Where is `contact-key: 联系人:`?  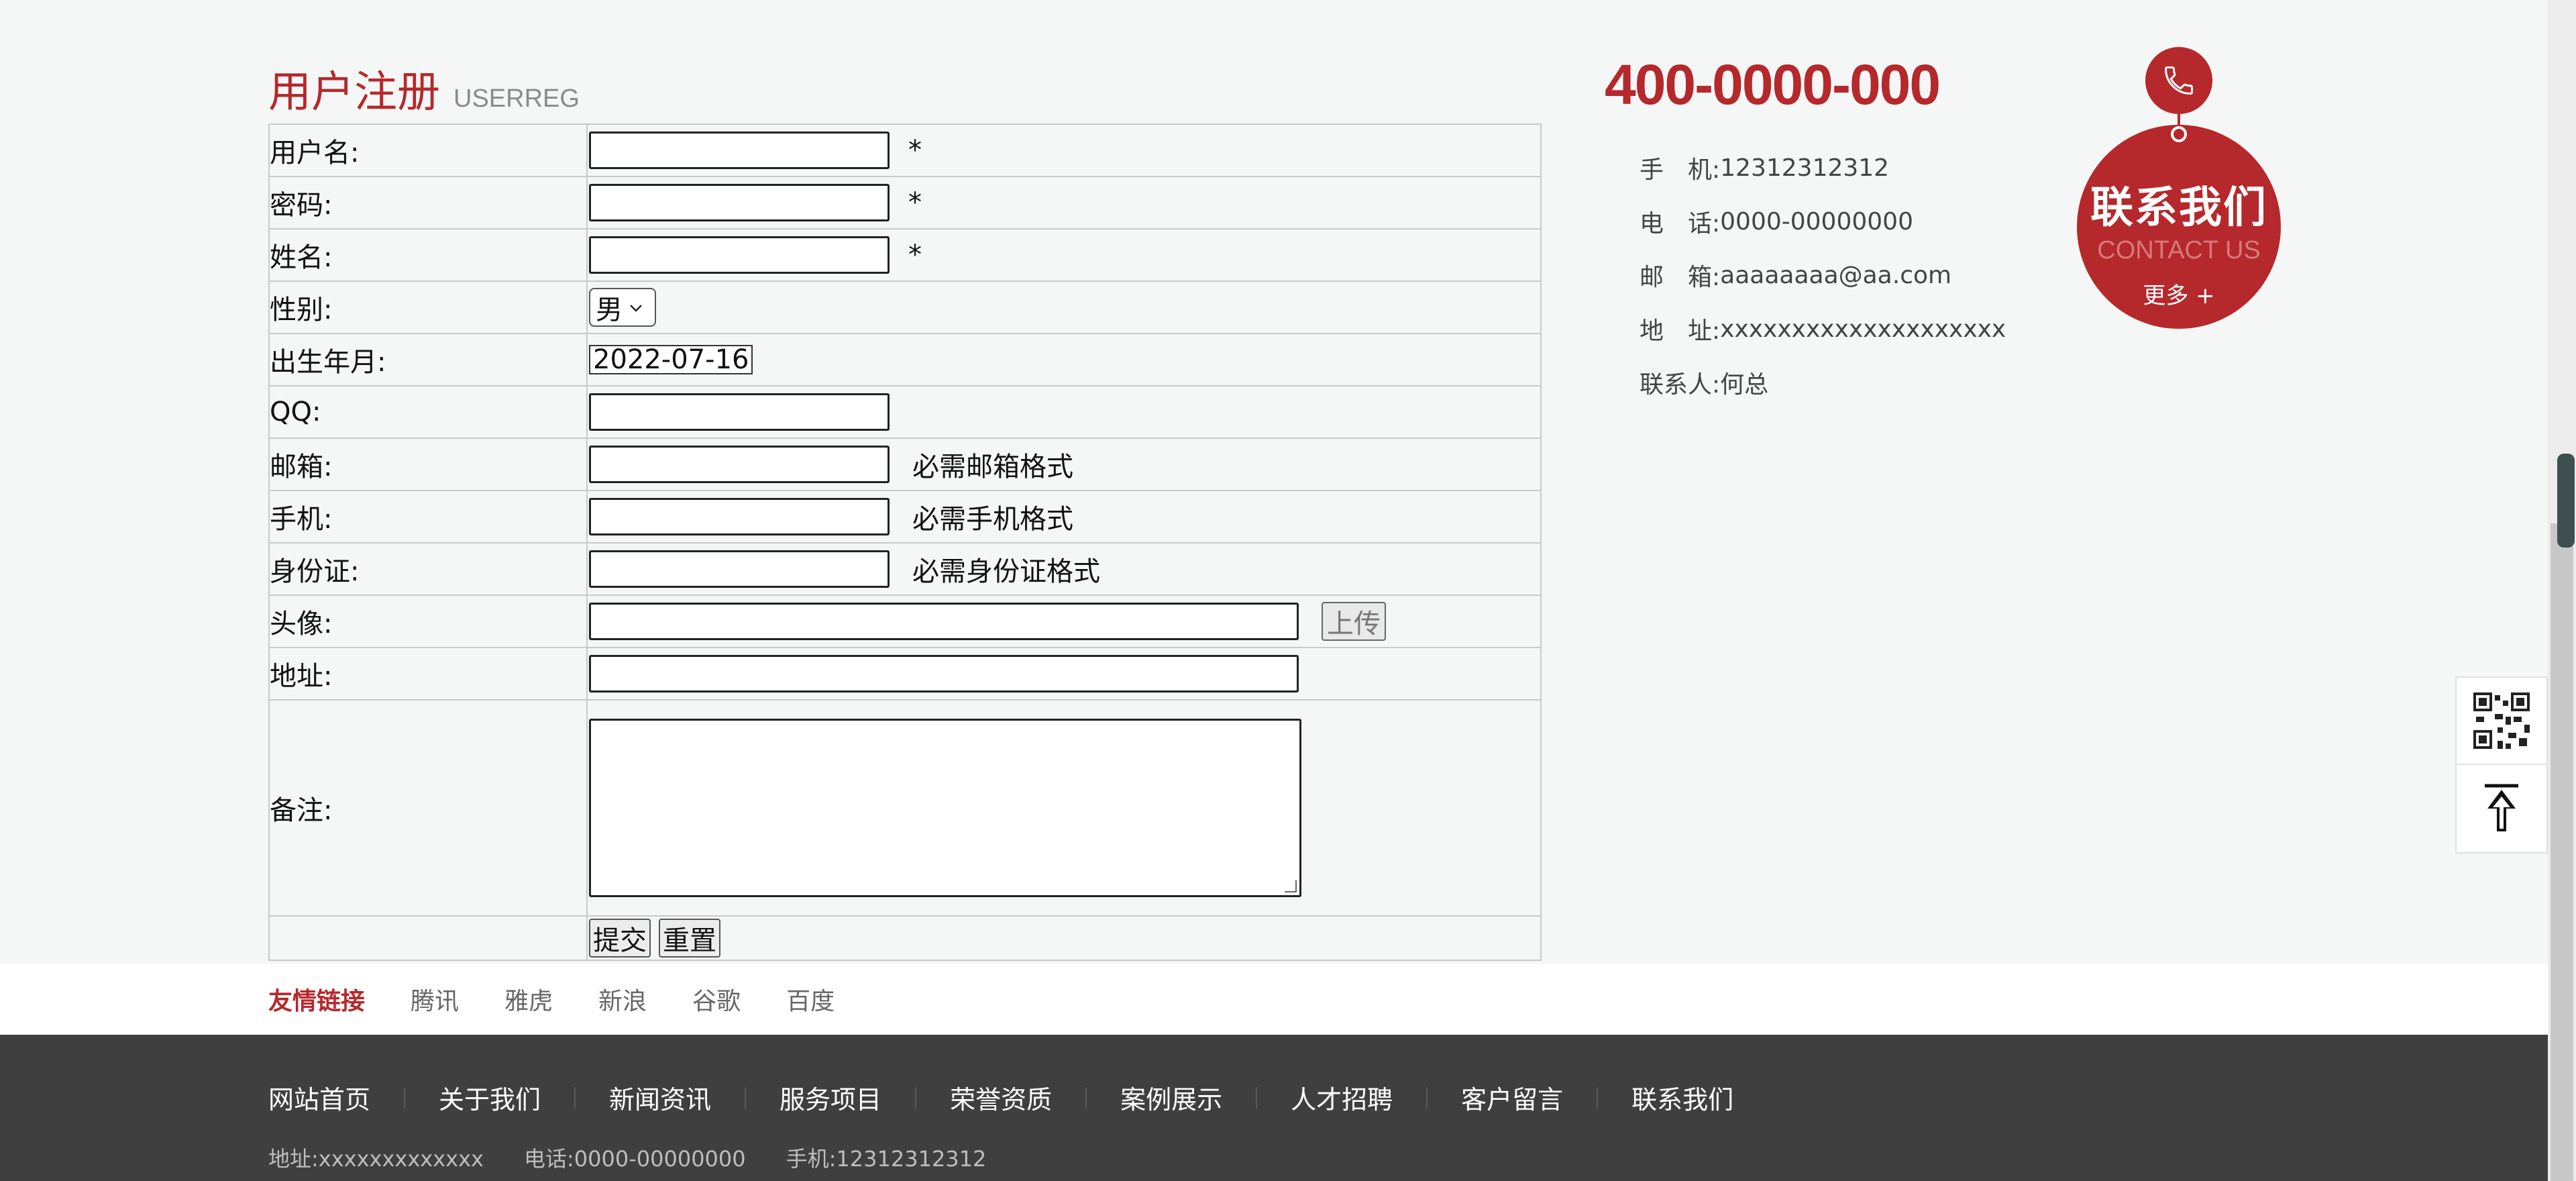 contact-key: 联系人: is located at coordinates (1680, 385).